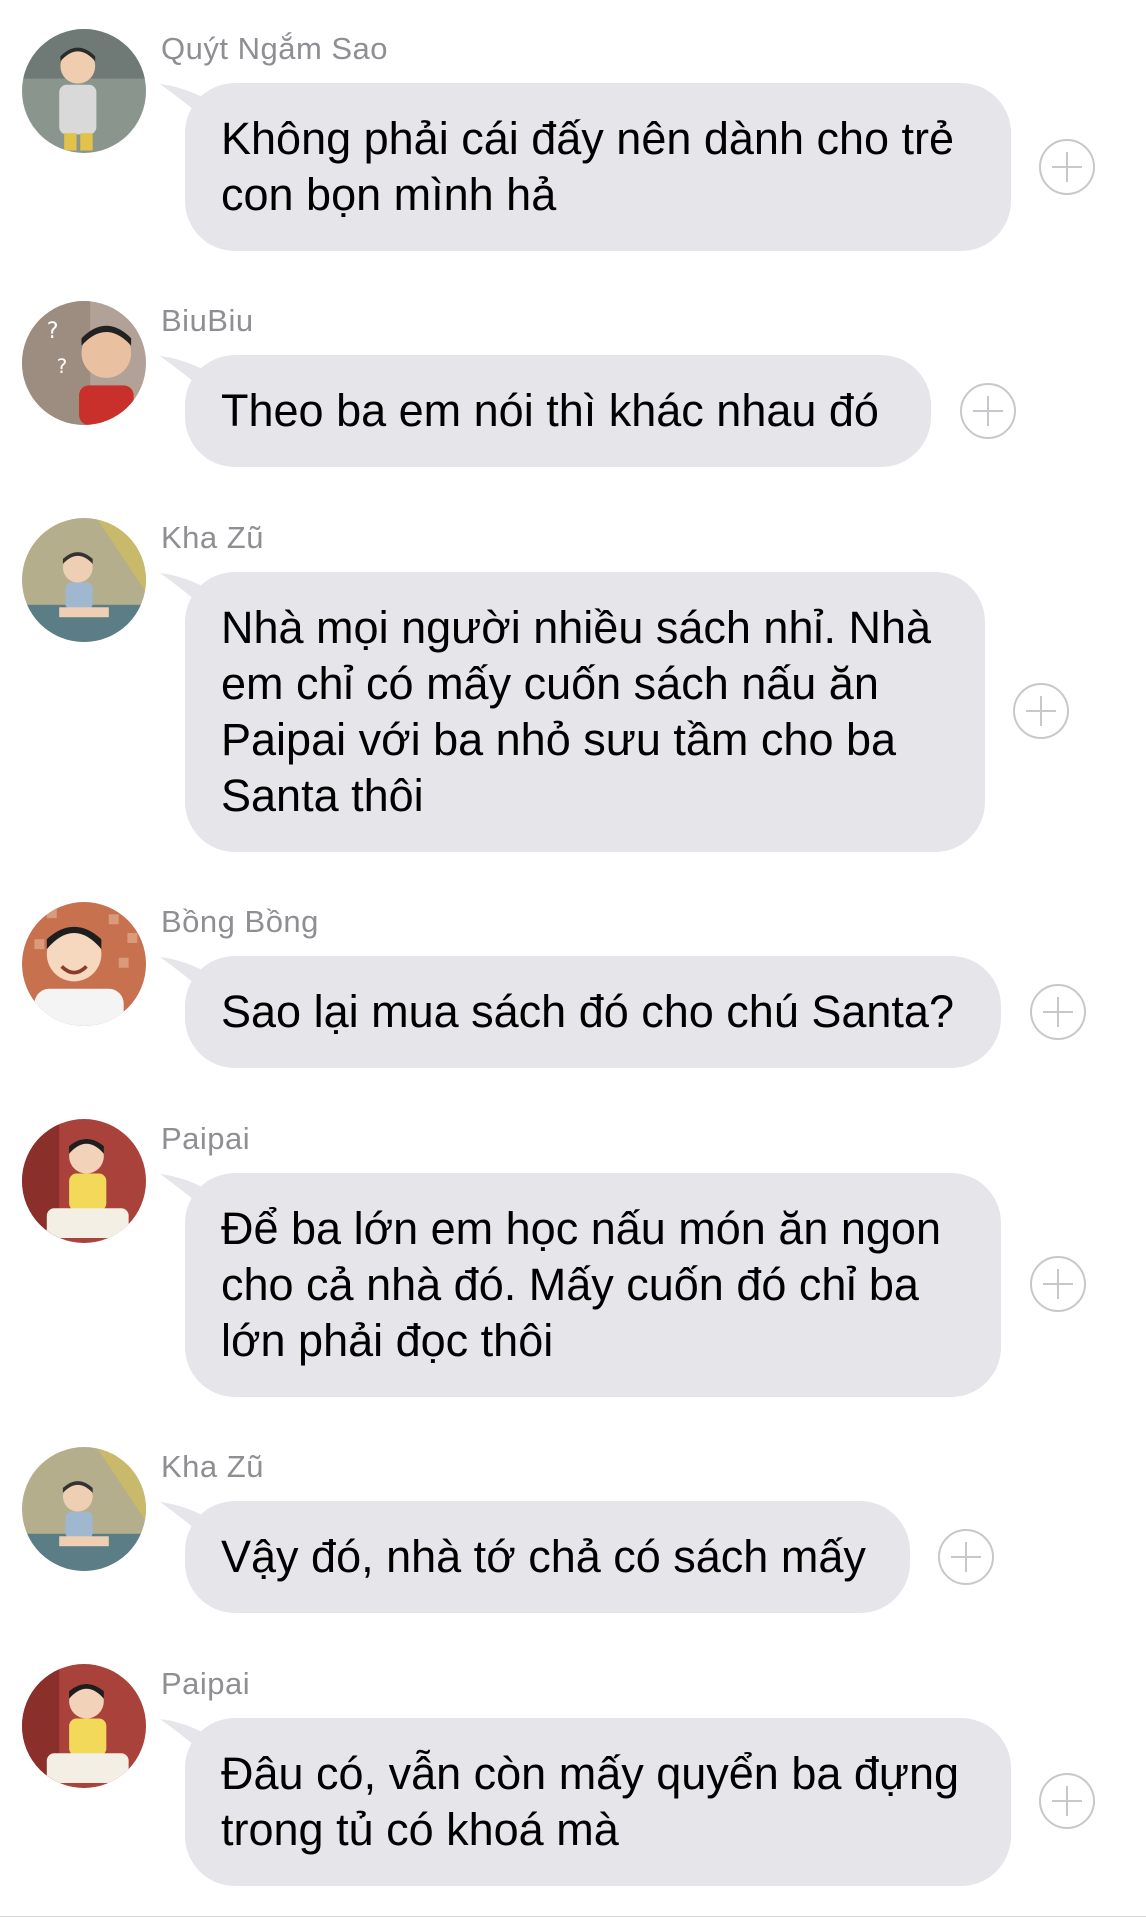  What do you see at coordinates (207, 320) in the screenshot?
I see `sender-name: BiuBiu` at bounding box center [207, 320].